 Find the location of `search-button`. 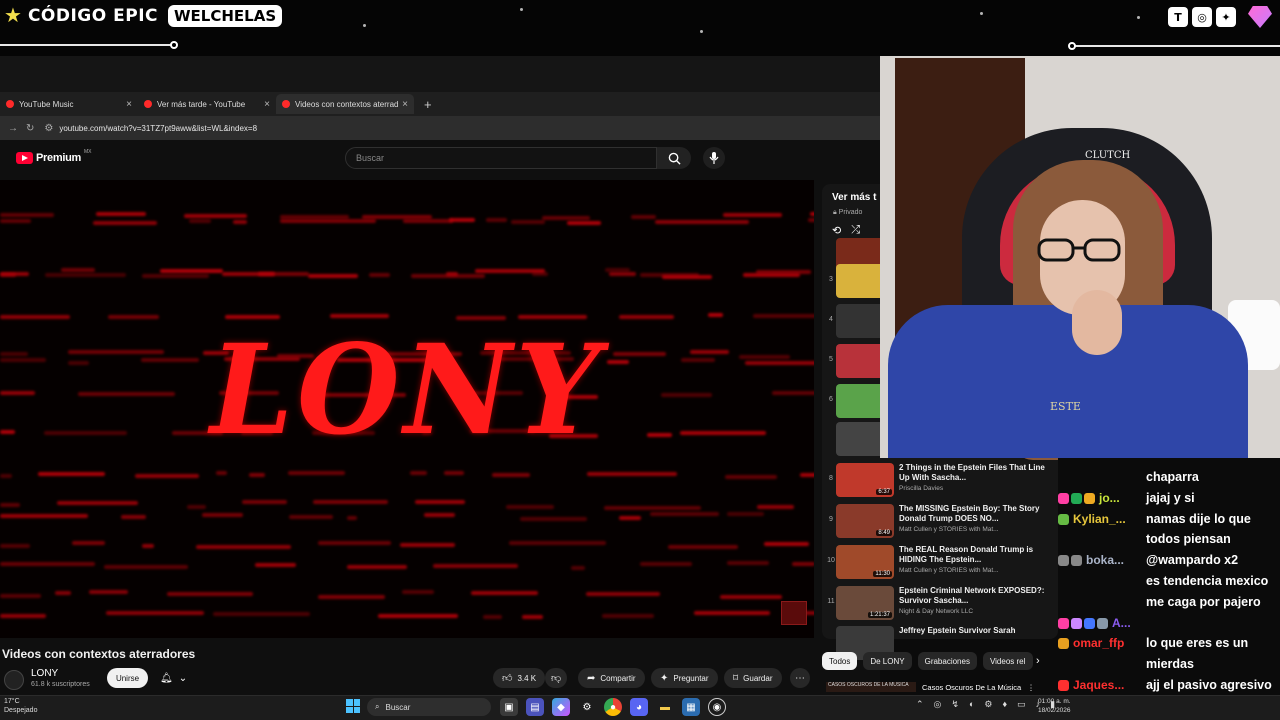

search-button is located at coordinates (674, 158).